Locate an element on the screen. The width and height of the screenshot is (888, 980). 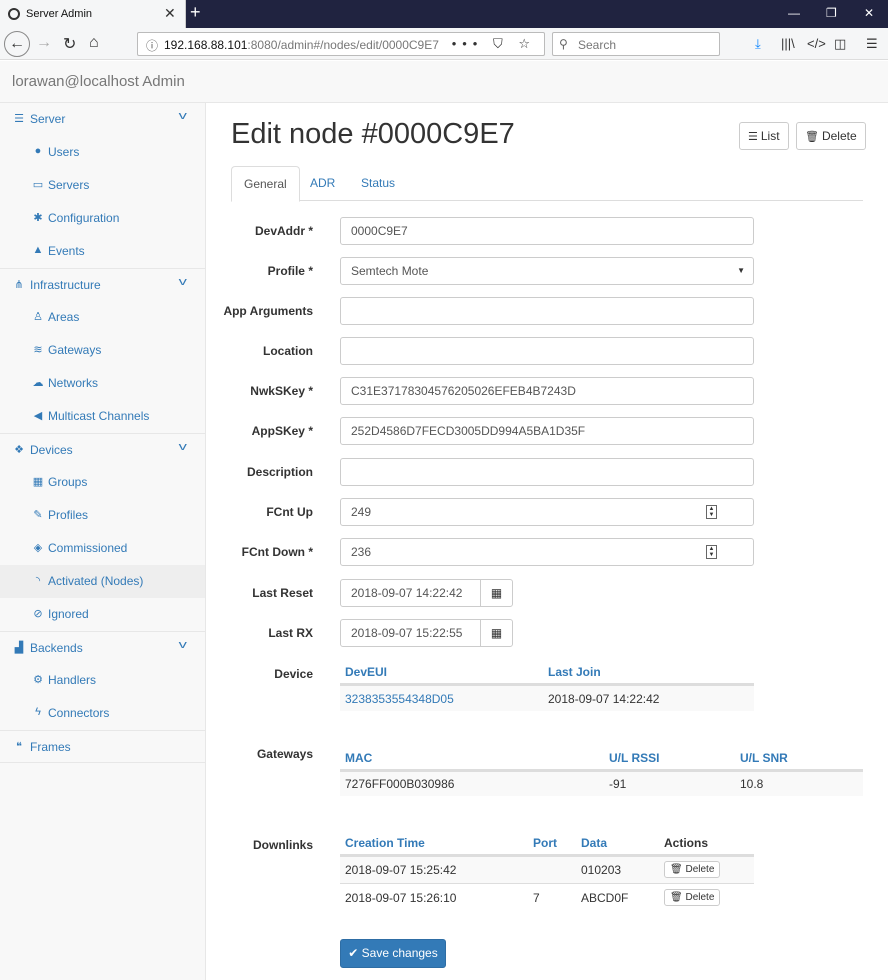
reload-icon: ↻ is located at coordinates (69, 44).